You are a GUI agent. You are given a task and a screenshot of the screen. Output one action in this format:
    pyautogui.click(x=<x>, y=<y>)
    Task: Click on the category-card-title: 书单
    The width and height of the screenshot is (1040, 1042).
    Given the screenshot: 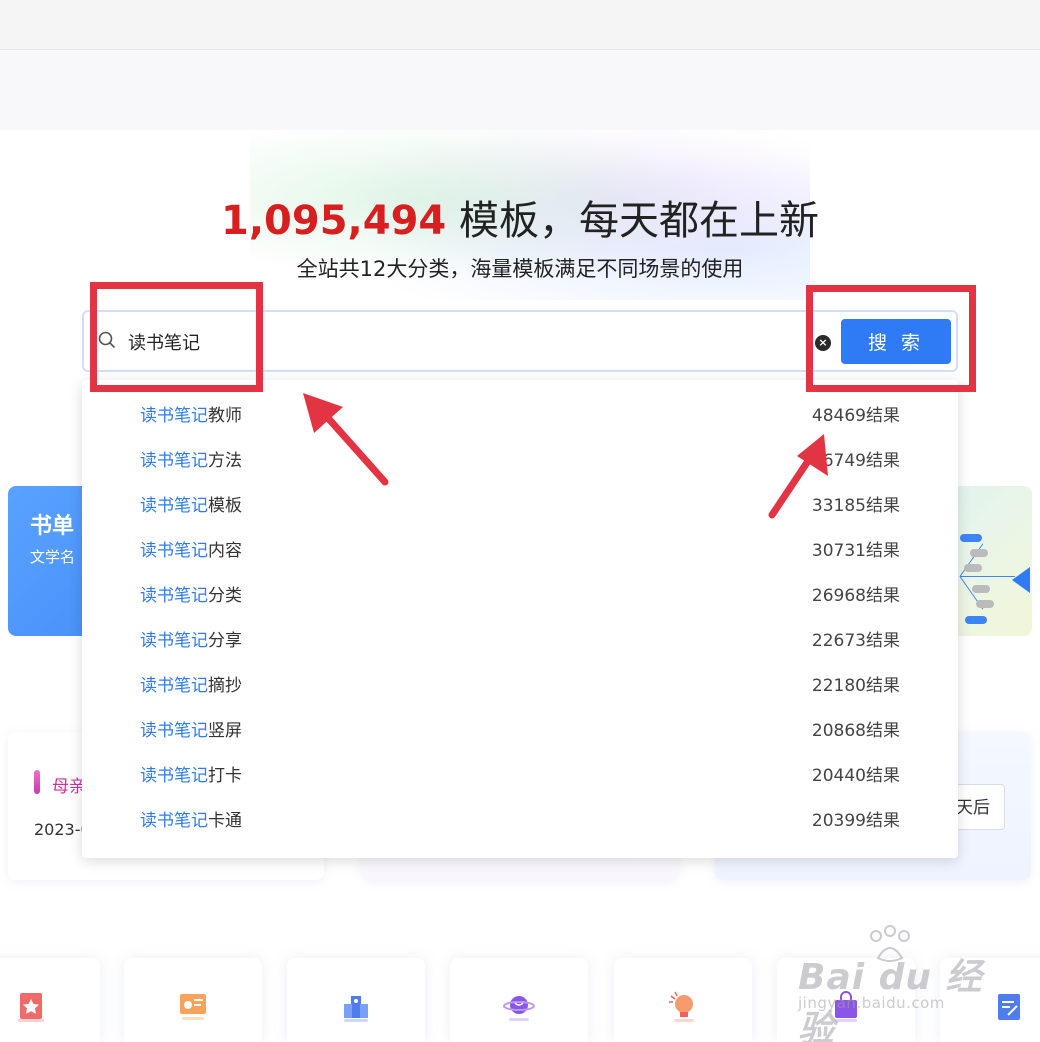 What is the action you would take?
    pyautogui.click(x=52, y=526)
    